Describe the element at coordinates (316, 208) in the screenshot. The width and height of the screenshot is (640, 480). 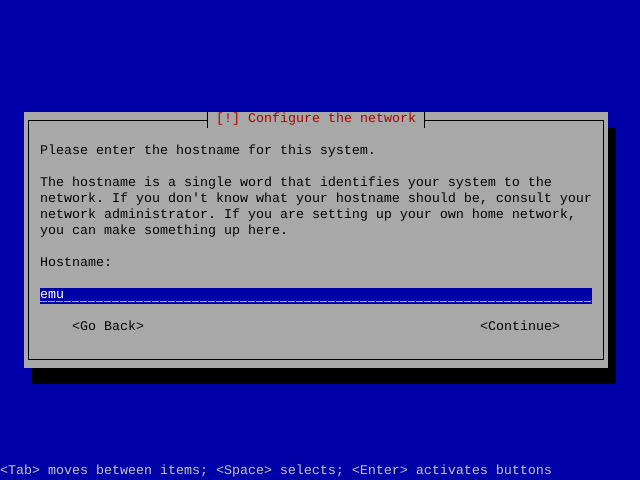
I see `description-text: The hostname is a single word that identifies your system to the network. If you don't know what your hostname should be, consult your network administrator. If you are setting up your own home network, you can make something up here.` at that location.